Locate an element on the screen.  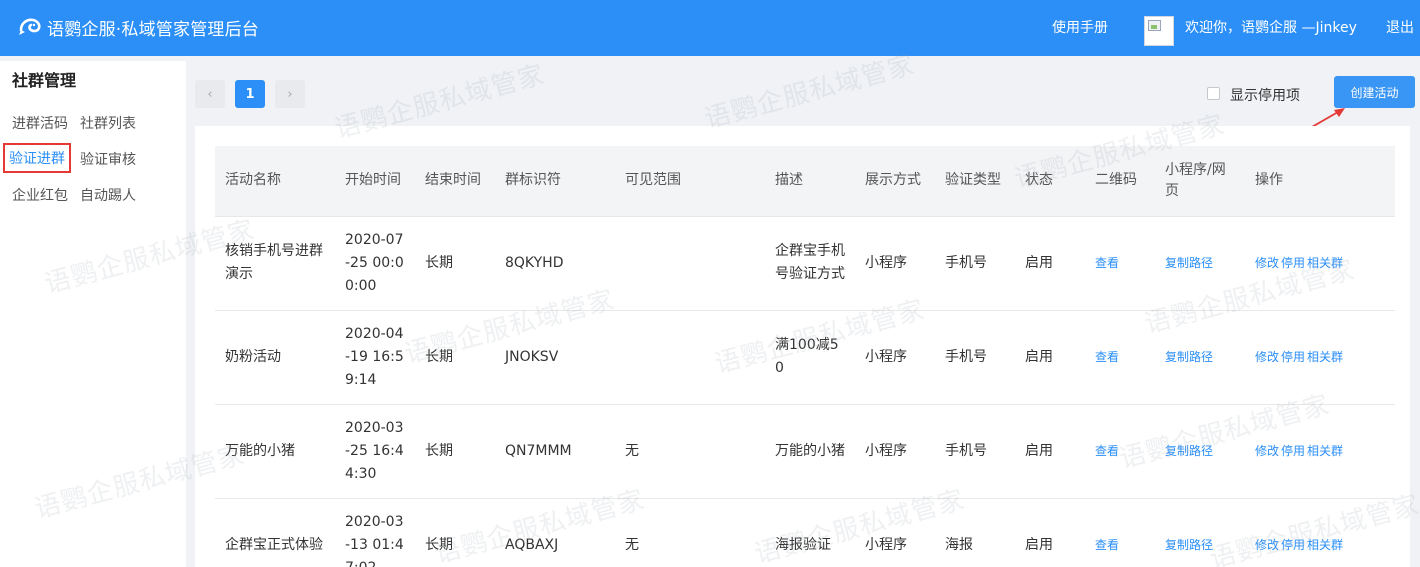
description: 万能的小猪 is located at coordinates (810, 450).